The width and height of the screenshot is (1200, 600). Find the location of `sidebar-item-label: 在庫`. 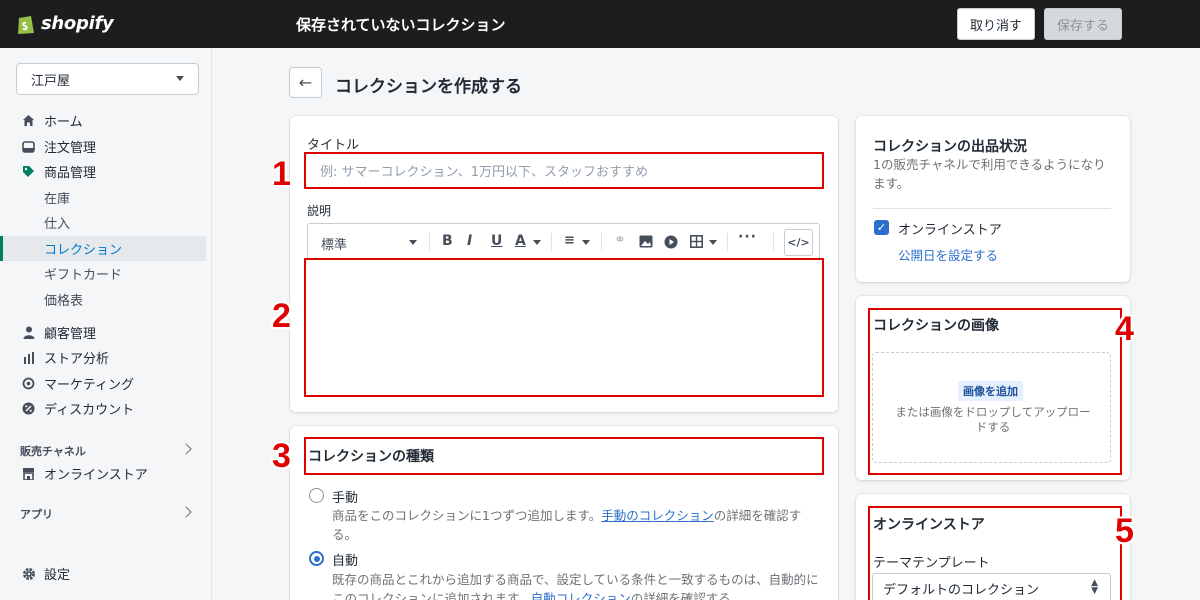

sidebar-item-label: 在庫 is located at coordinates (57, 199).